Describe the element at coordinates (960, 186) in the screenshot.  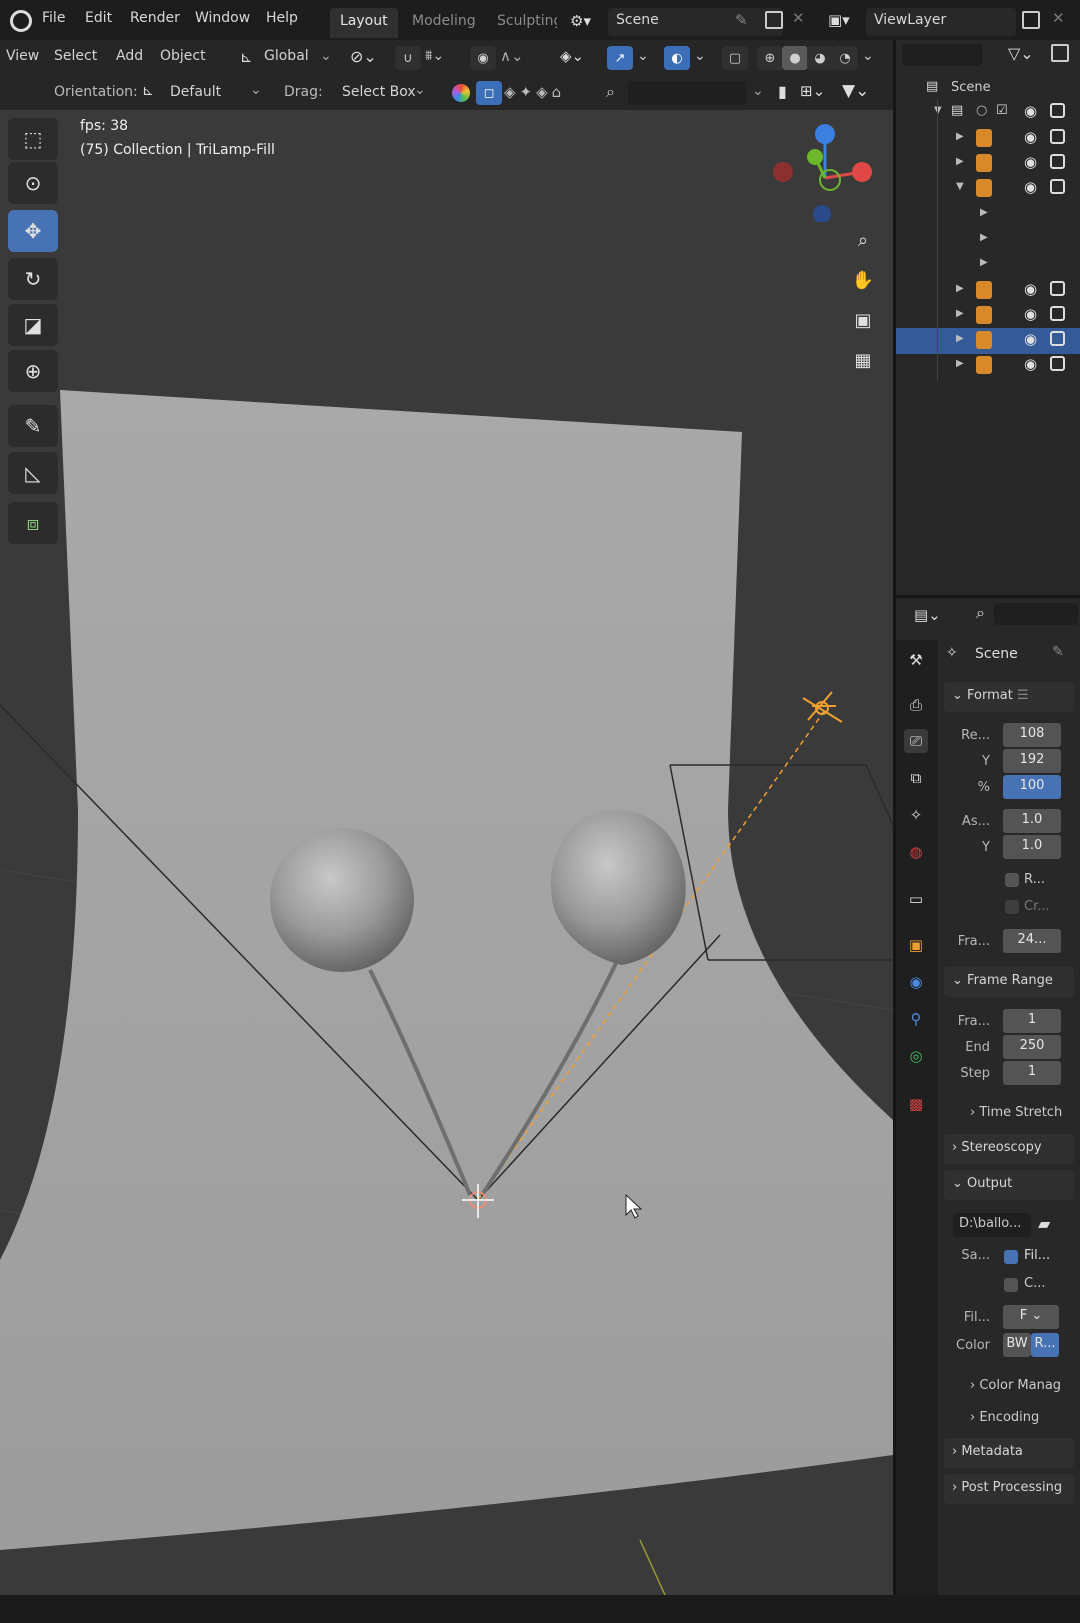
I see `expand-toggle-icon: ▼` at that location.